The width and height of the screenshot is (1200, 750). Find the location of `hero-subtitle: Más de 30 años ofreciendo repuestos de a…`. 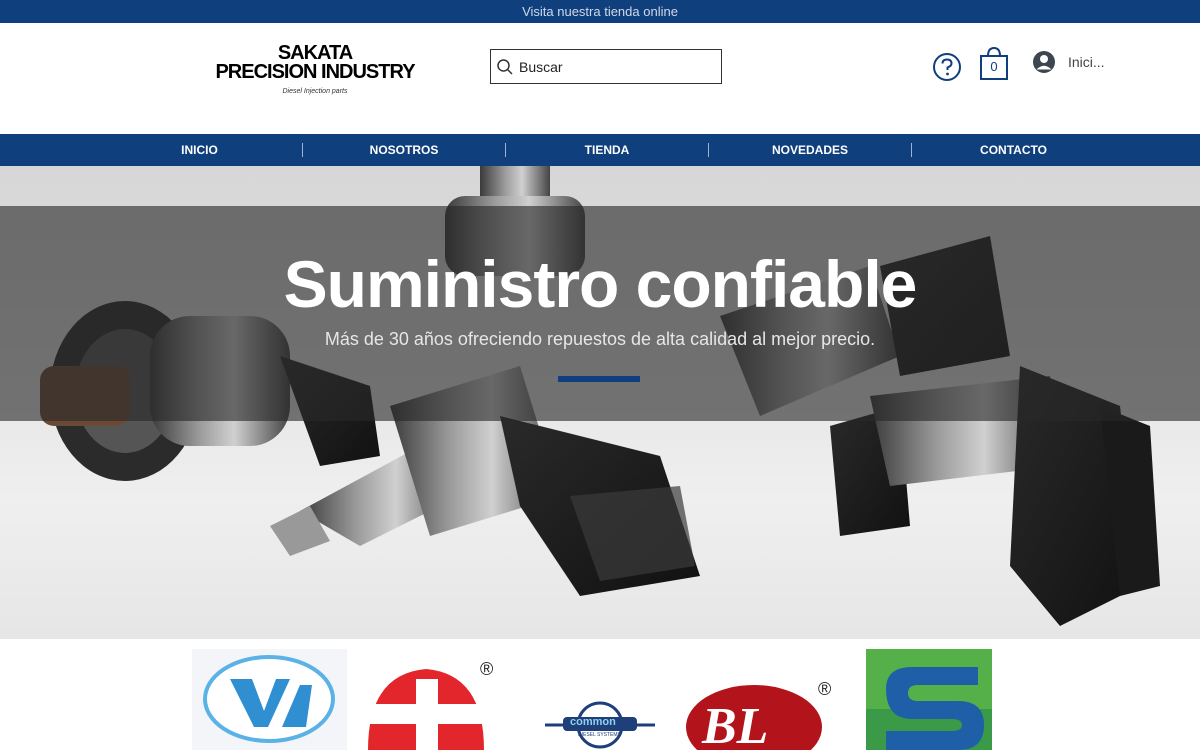

hero-subtitle: Más de 30 años ofreciendo repuestos de a… is located at coordinates (600, 339).